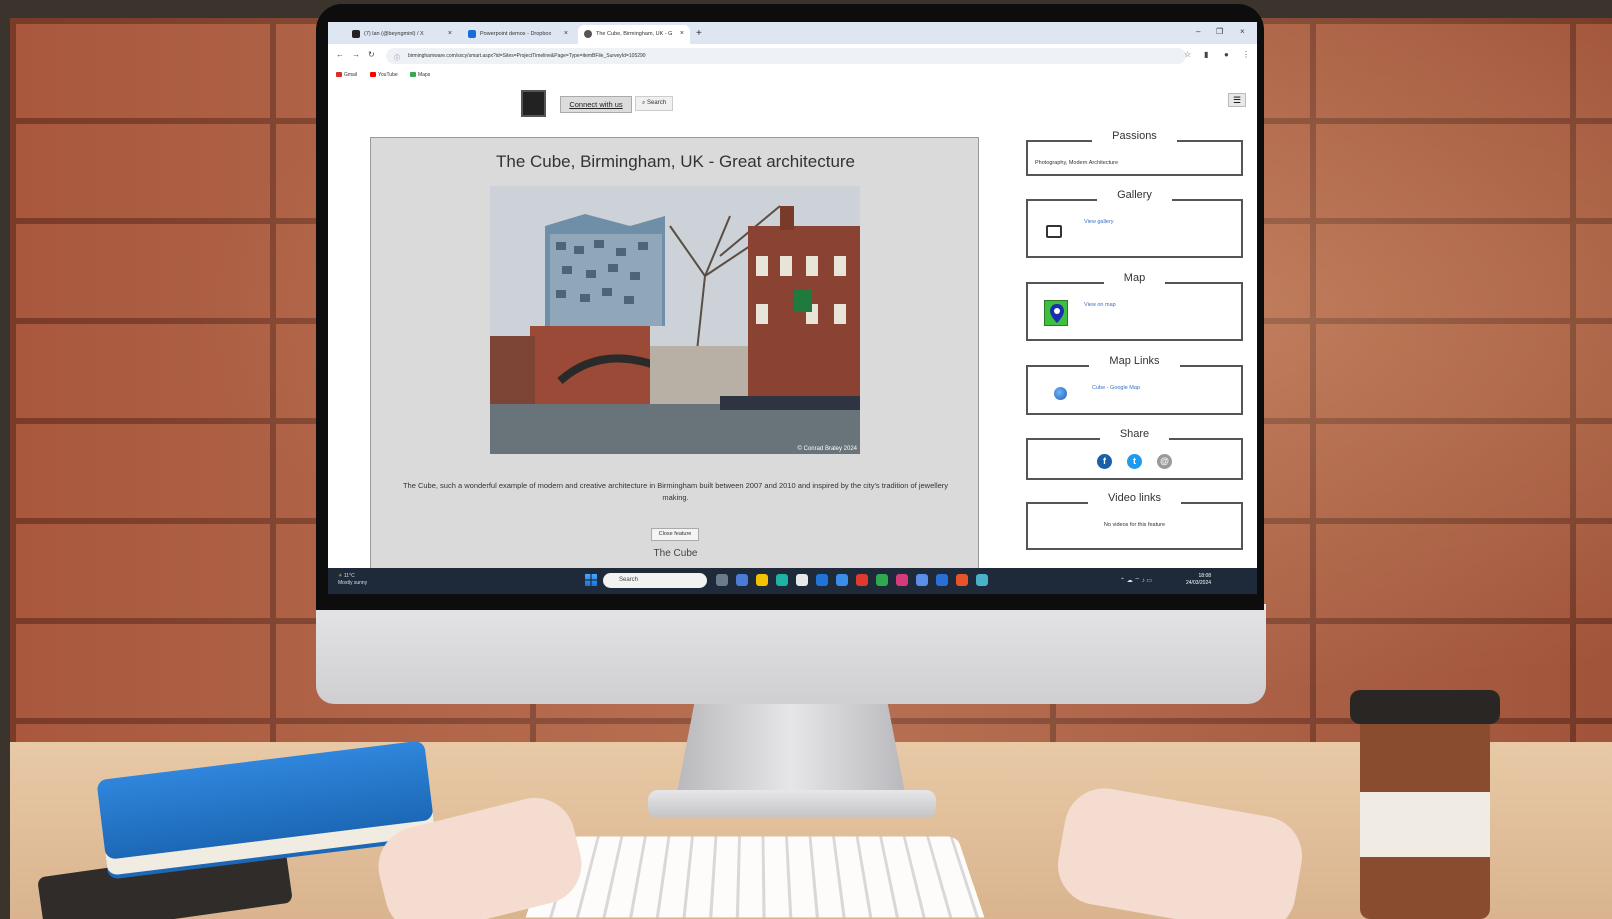  I want to click on view-on-map-link: View on map, so click(1100, 305).